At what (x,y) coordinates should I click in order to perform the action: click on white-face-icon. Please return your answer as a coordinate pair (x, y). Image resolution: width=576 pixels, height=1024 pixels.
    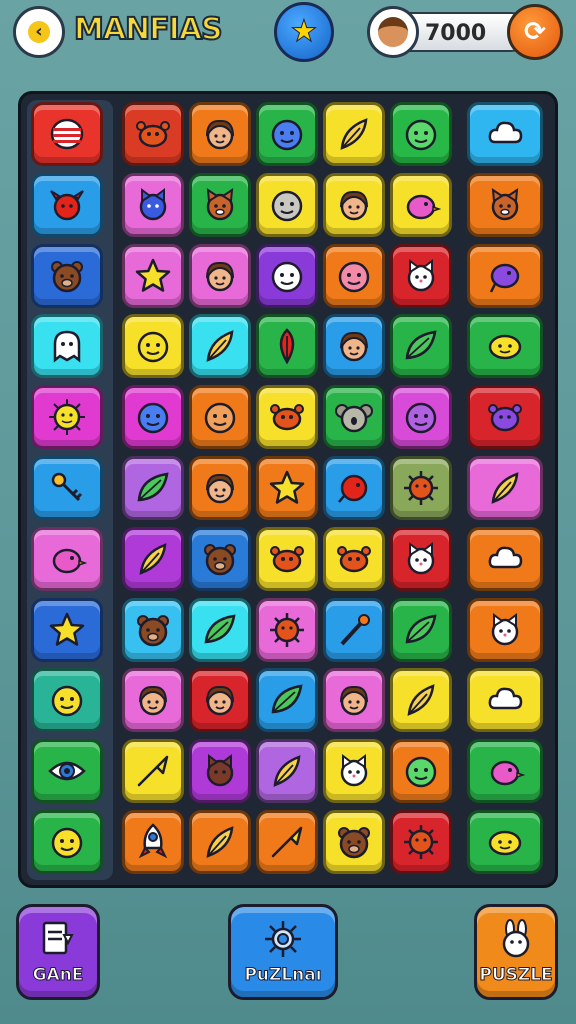
    Looking at the image, I should click on (287, 276).